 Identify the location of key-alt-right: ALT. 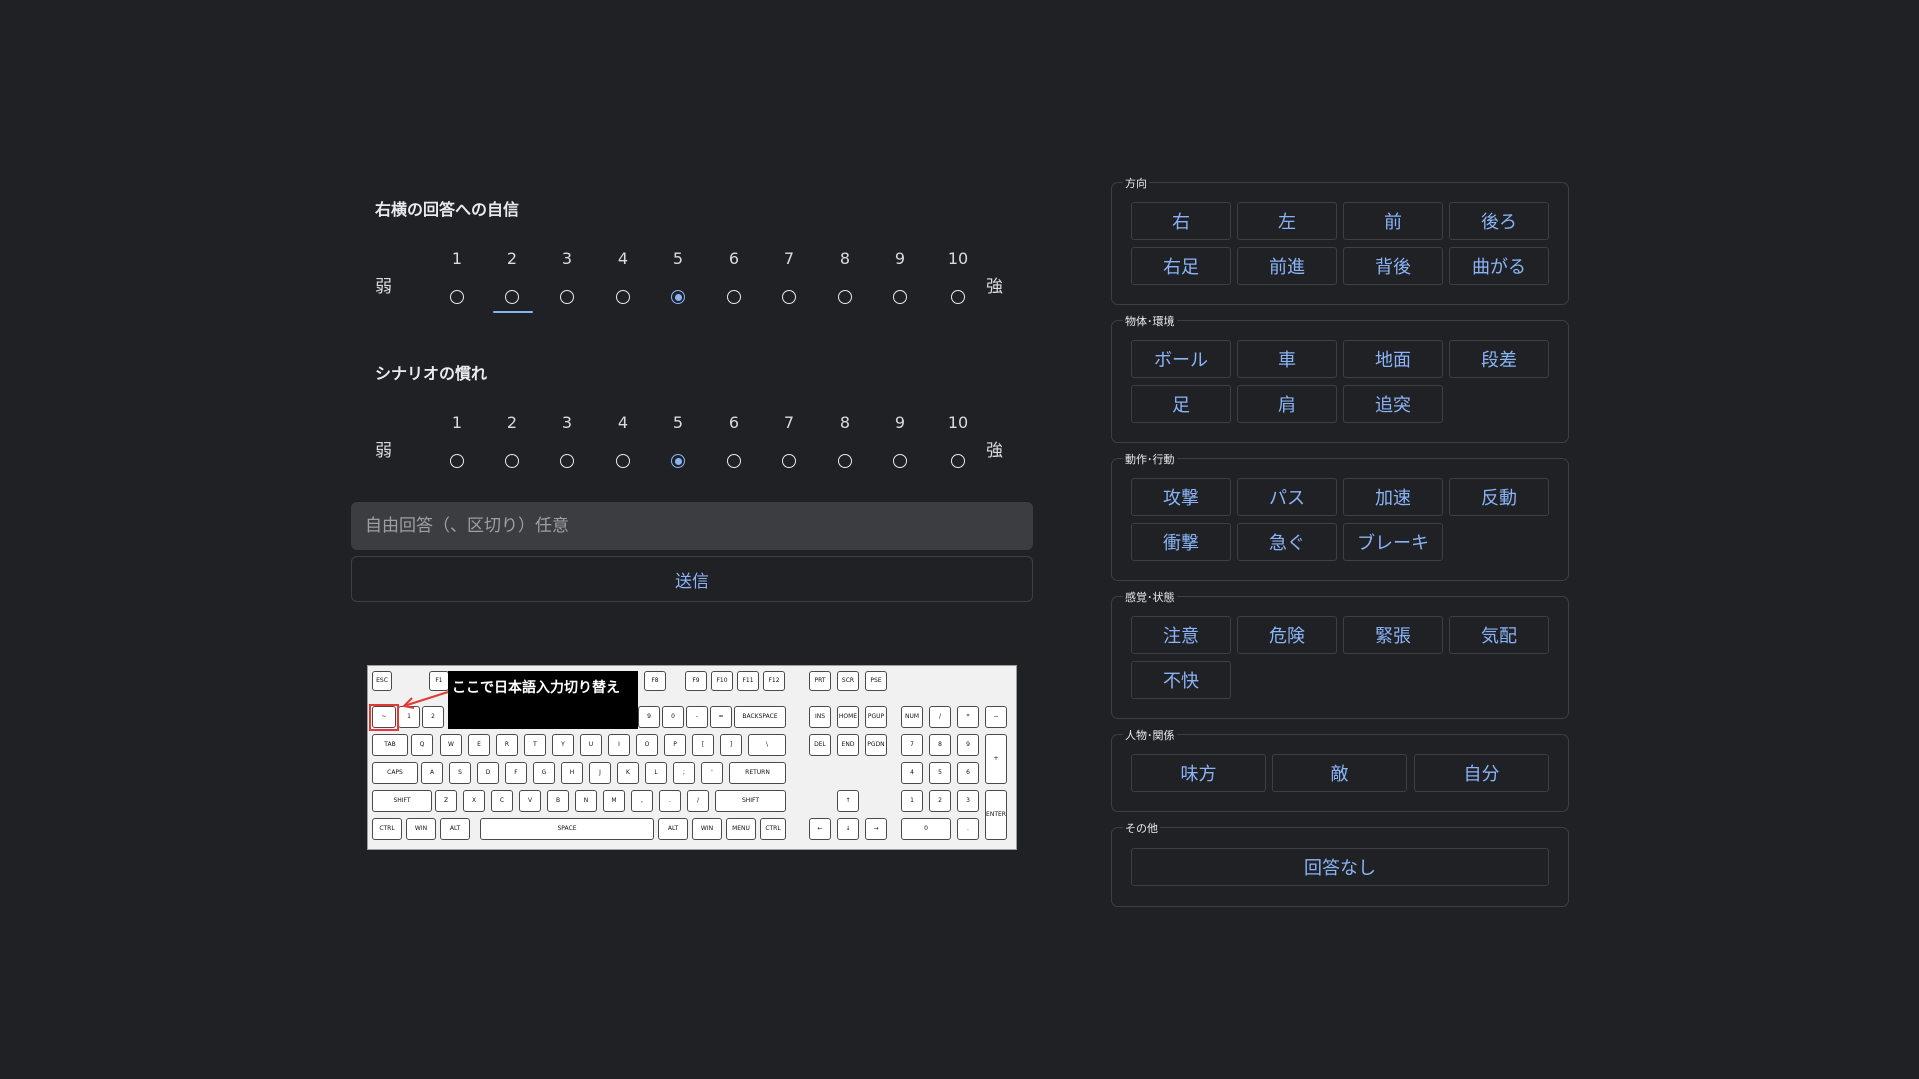
(673, 829).